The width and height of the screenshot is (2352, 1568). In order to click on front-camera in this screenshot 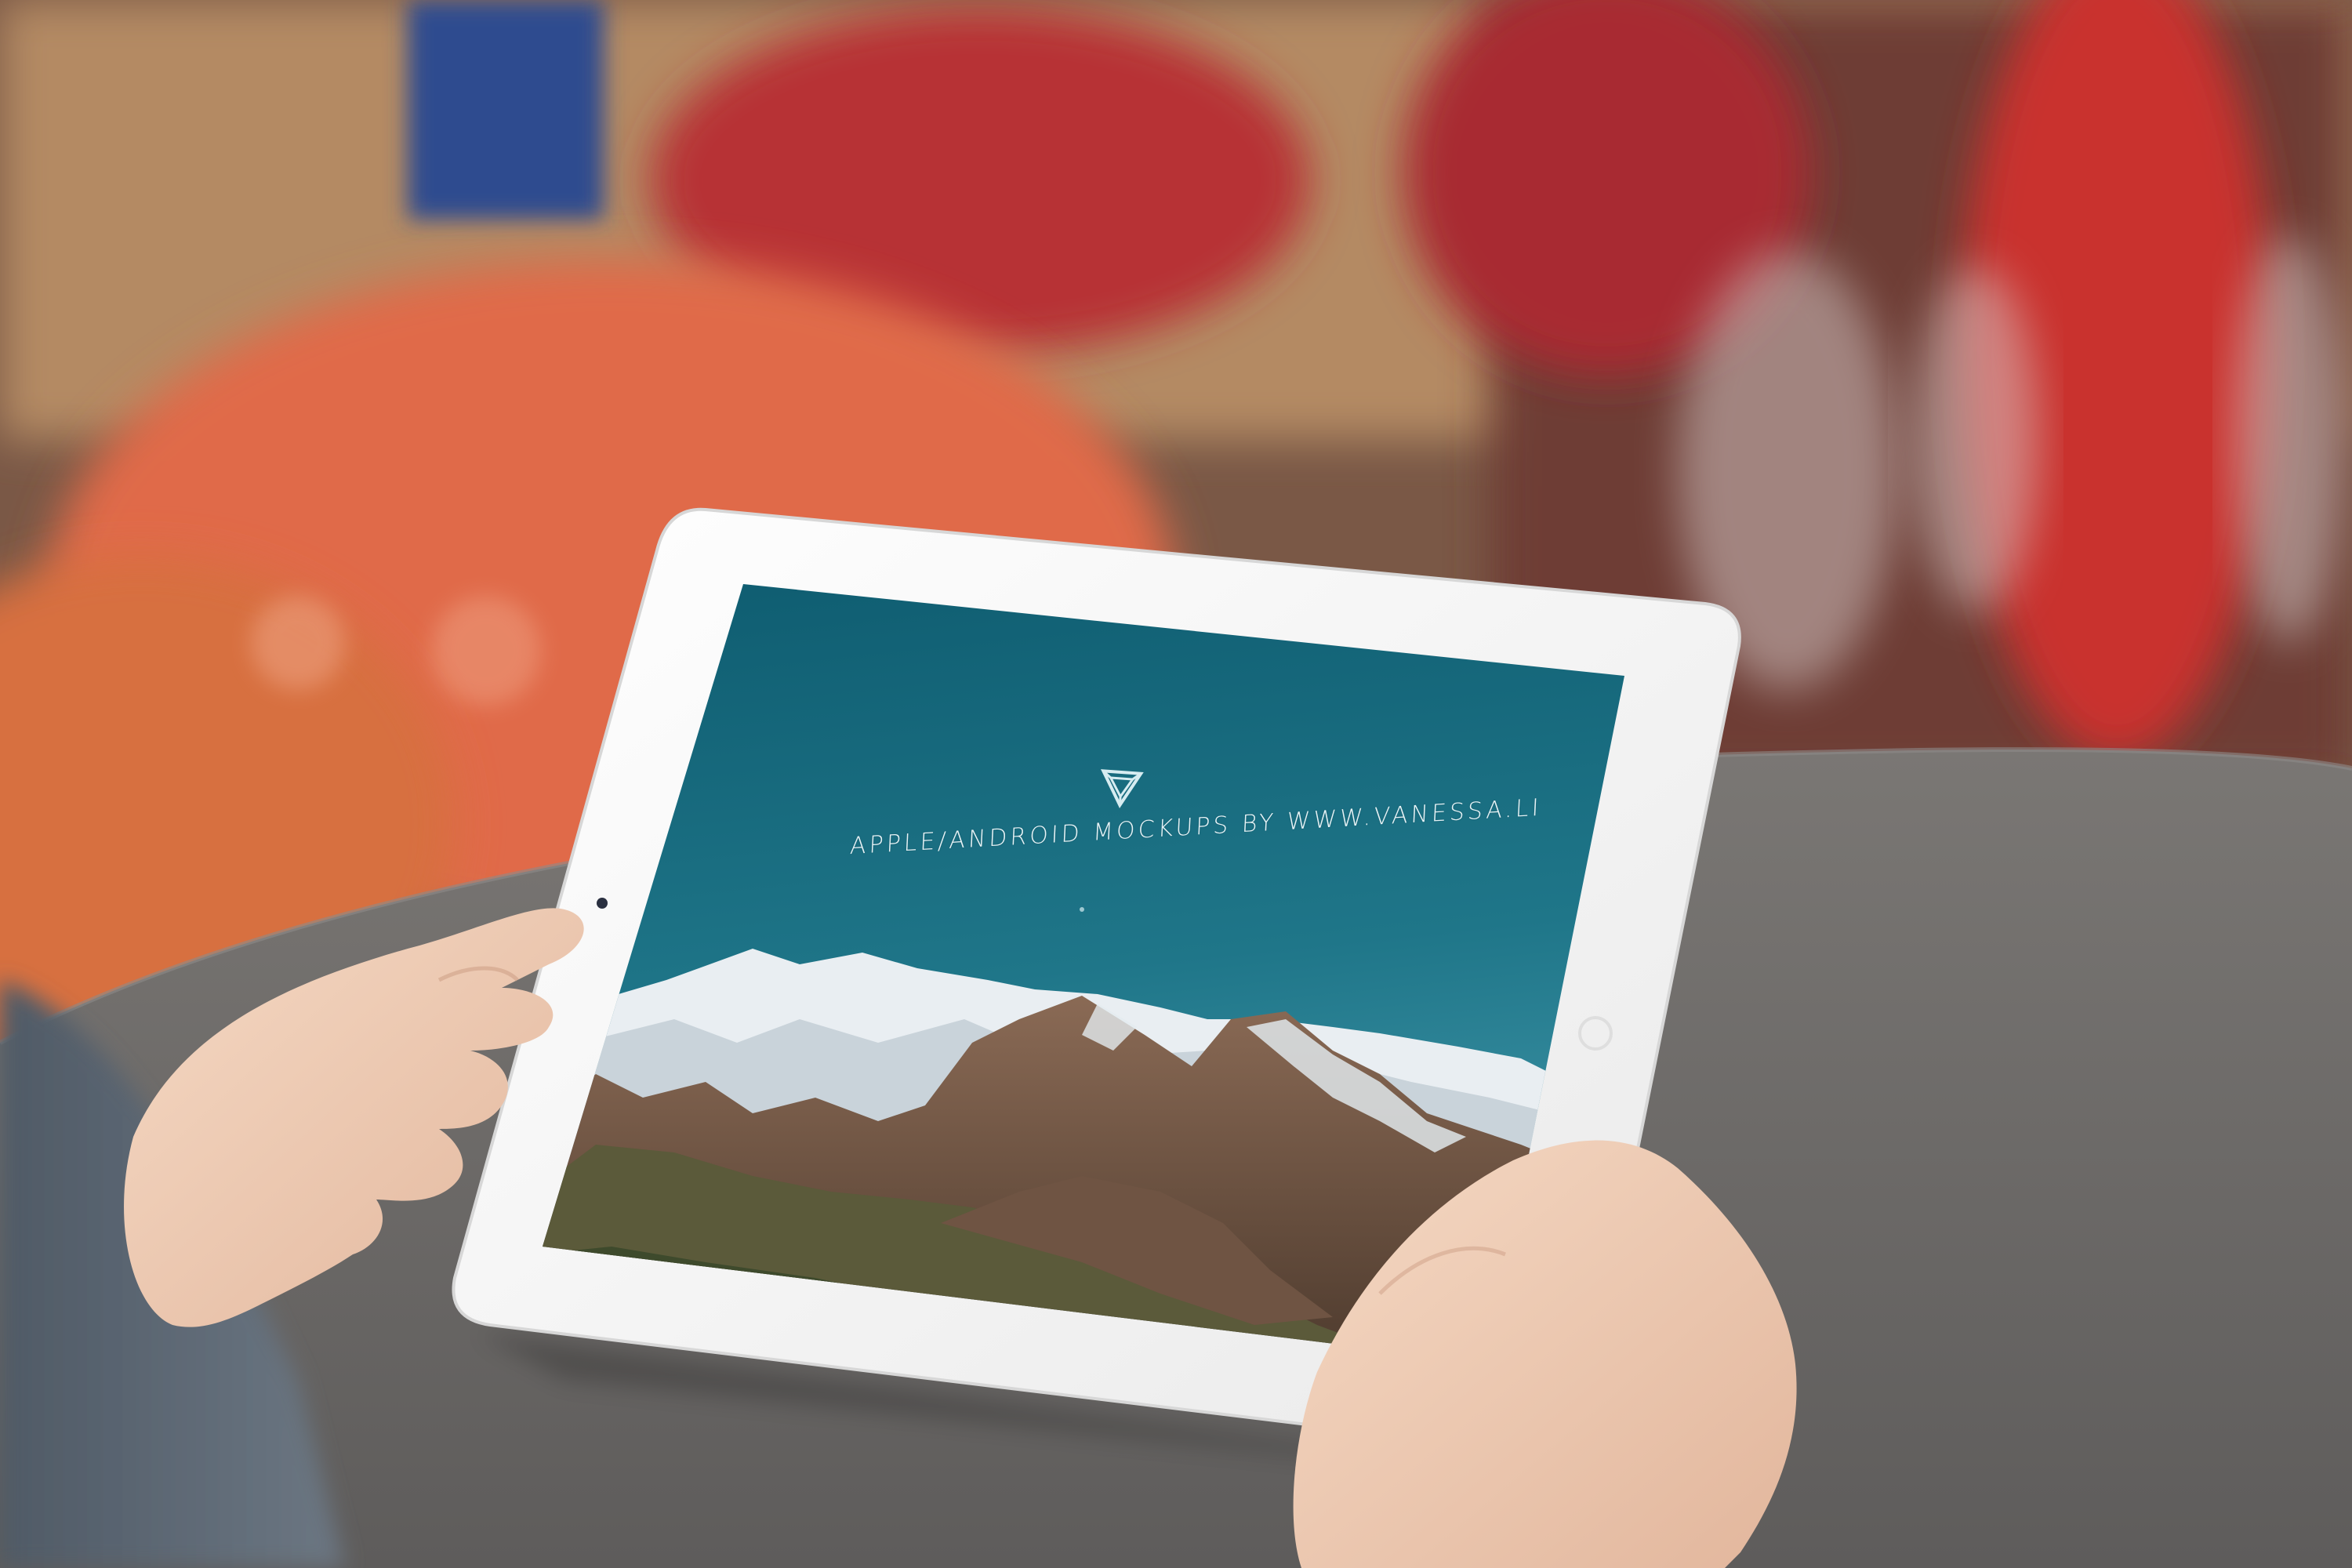, I will do `click(602, 904)`.